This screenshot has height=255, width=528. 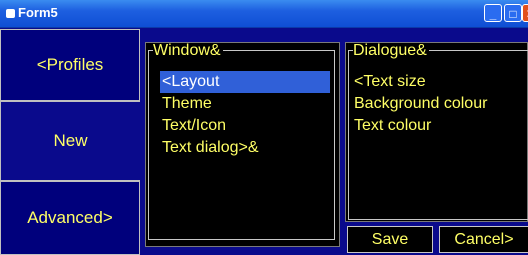 What do you see at coordinates (188, 50) in the screenshot?
I see `window-group-title: Window&` at bounding box center [188, 50].